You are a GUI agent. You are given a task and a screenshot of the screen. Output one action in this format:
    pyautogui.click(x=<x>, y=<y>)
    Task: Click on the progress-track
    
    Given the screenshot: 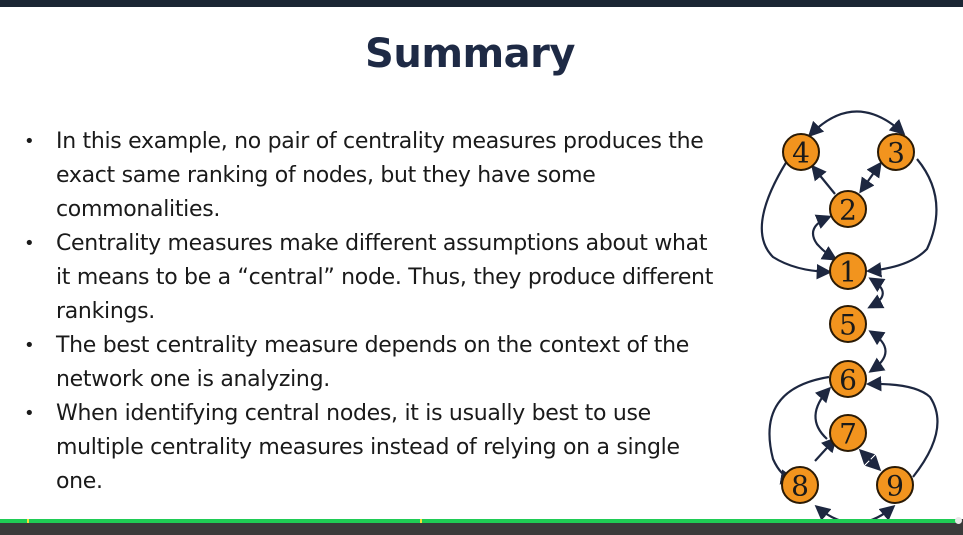 What is the action you would take?
    pyautogui.click(x=480, y=521)
    